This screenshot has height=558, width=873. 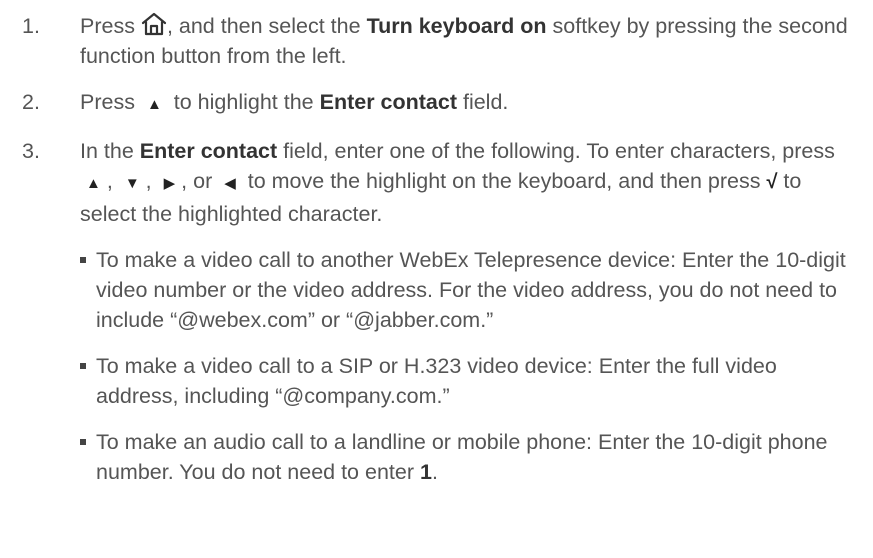 What do you see at coordinates (31, 102) in the screenshot?
I see `step-number: 2.` at bounding box center [31, 102].